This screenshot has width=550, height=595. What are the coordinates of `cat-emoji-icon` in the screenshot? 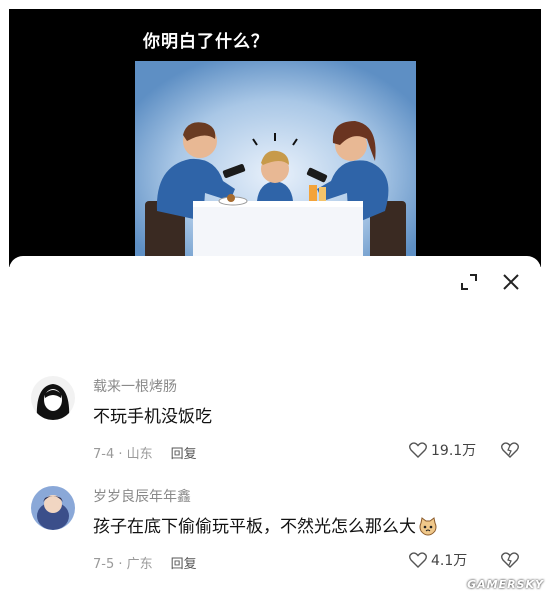 It's located at (428, 526).